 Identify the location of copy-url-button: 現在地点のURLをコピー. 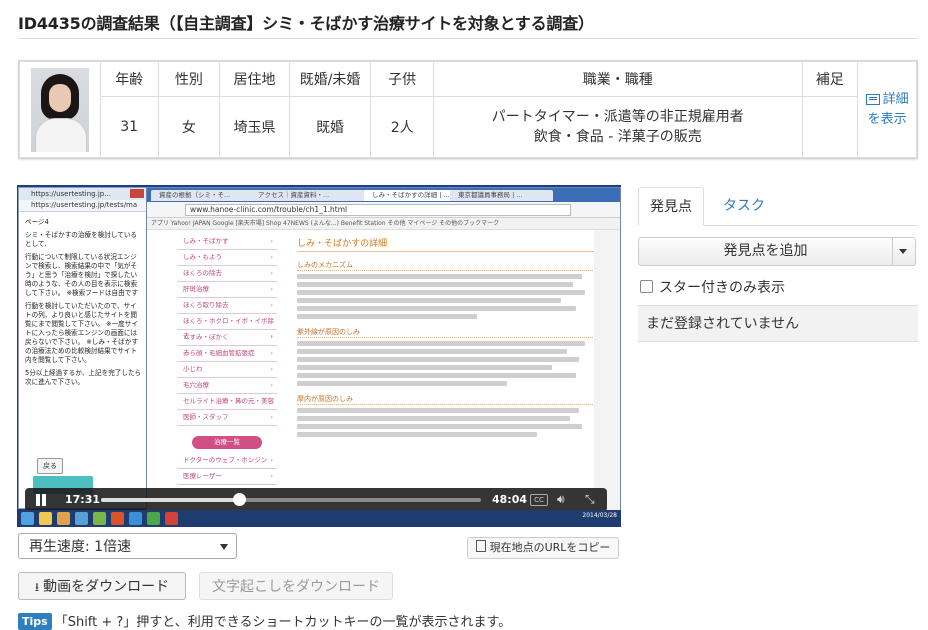
(543, 548).